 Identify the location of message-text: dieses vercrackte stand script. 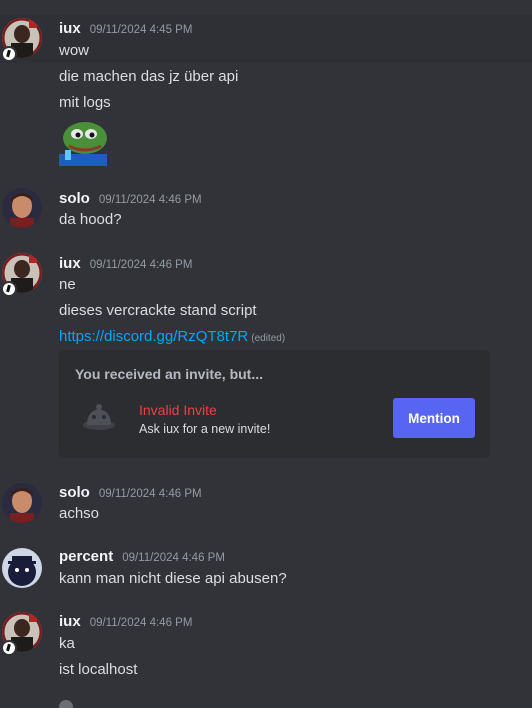
(158, 310).